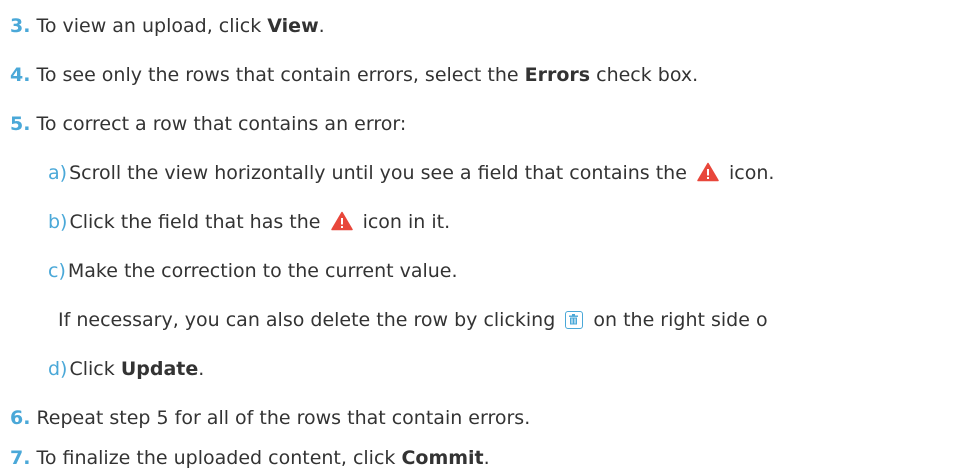 The image size is (971, 470). I want to click on substep-letter: a), so click(58, 173).